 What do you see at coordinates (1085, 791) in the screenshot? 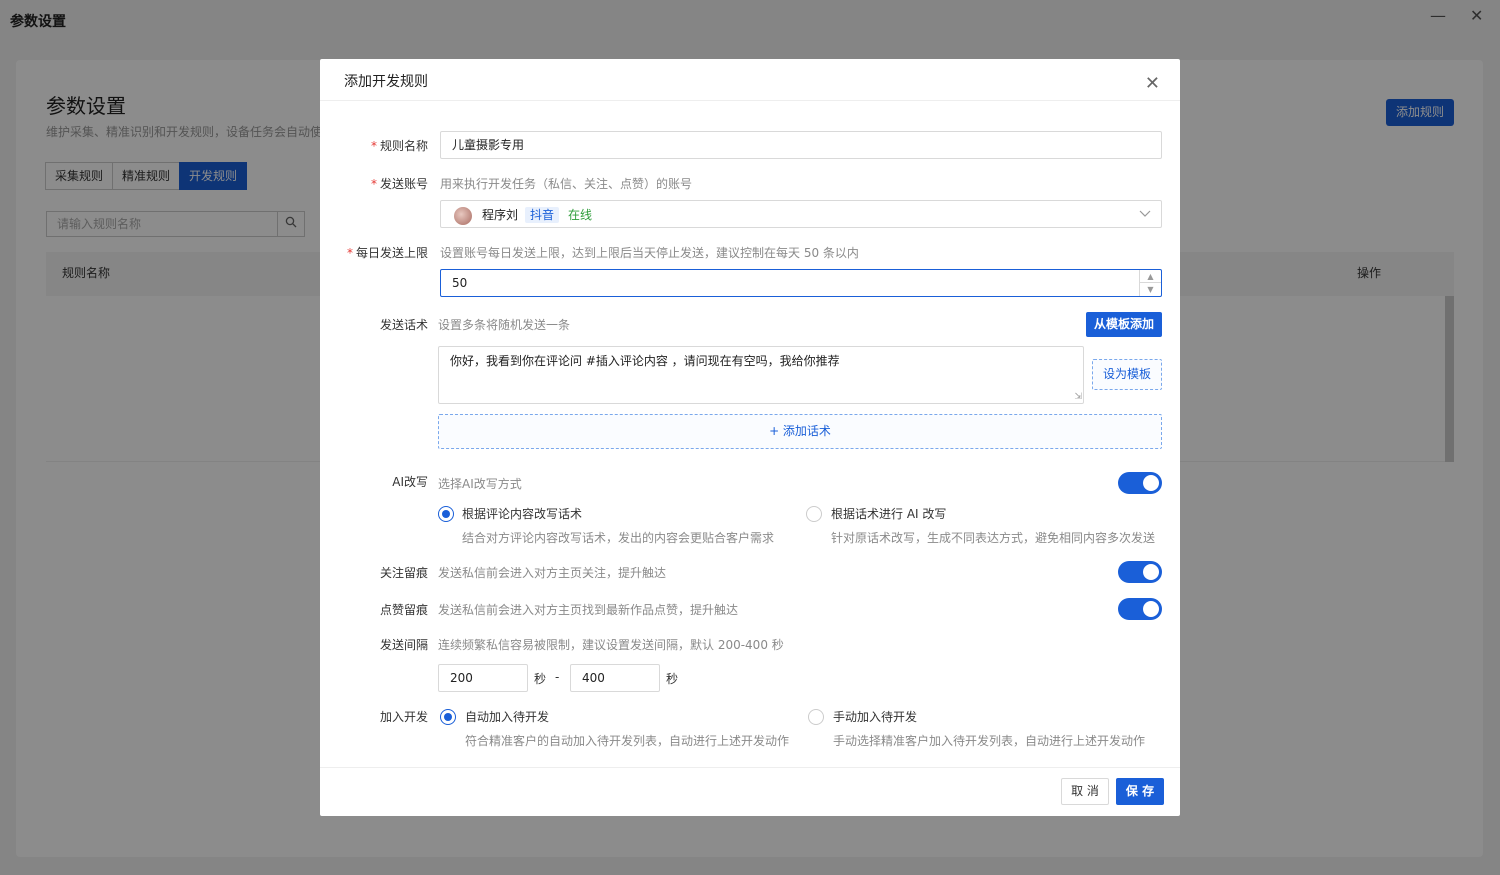
I see `cancel-button: 取 消` at bounding box center [1085, 791].